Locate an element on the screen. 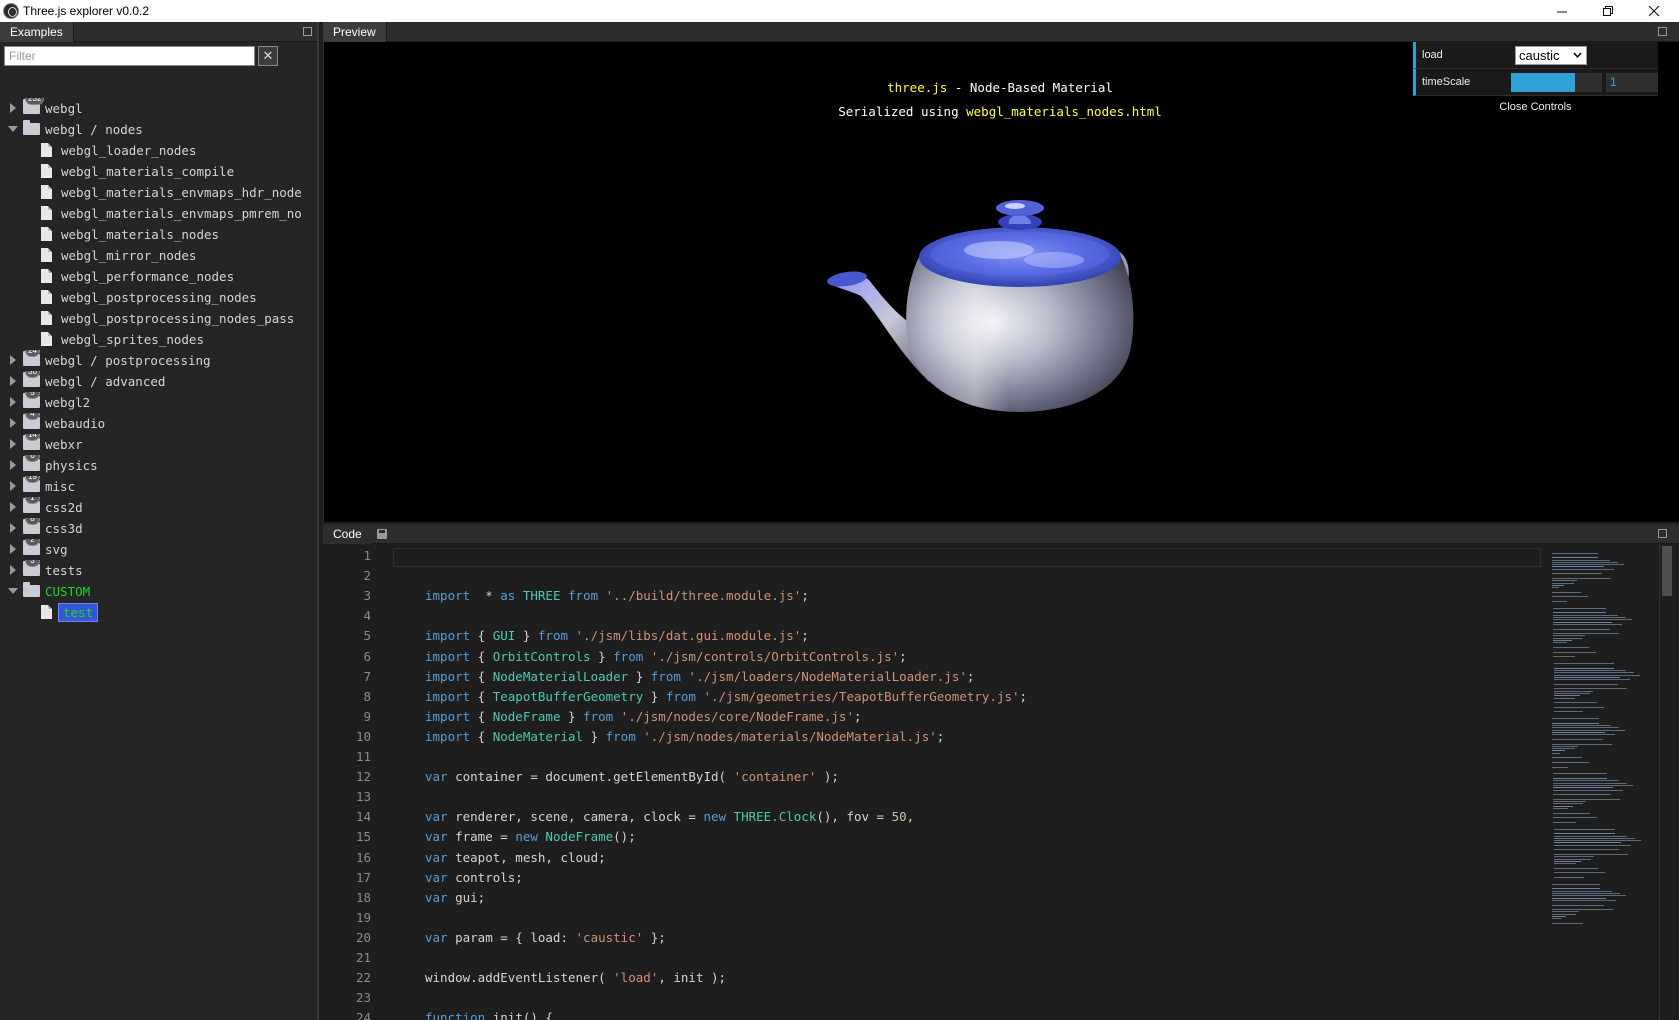  line-number: 15 is located at coordinates (363, 837).